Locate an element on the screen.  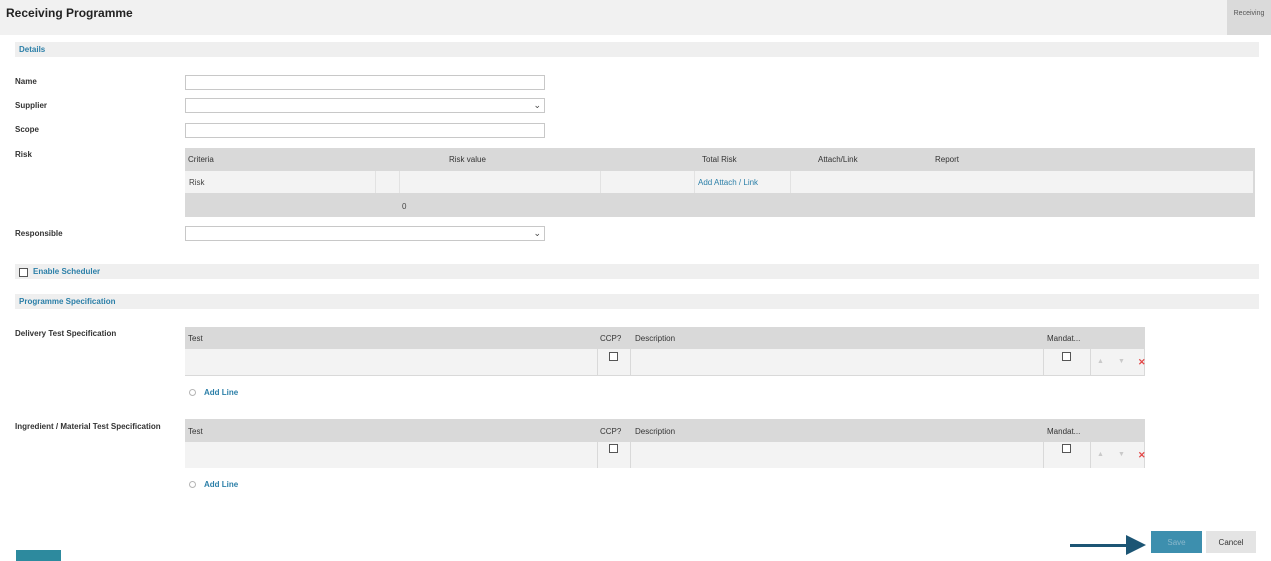
programme-spec-section-label: Programme Specification is located at coordinates (67, 301).